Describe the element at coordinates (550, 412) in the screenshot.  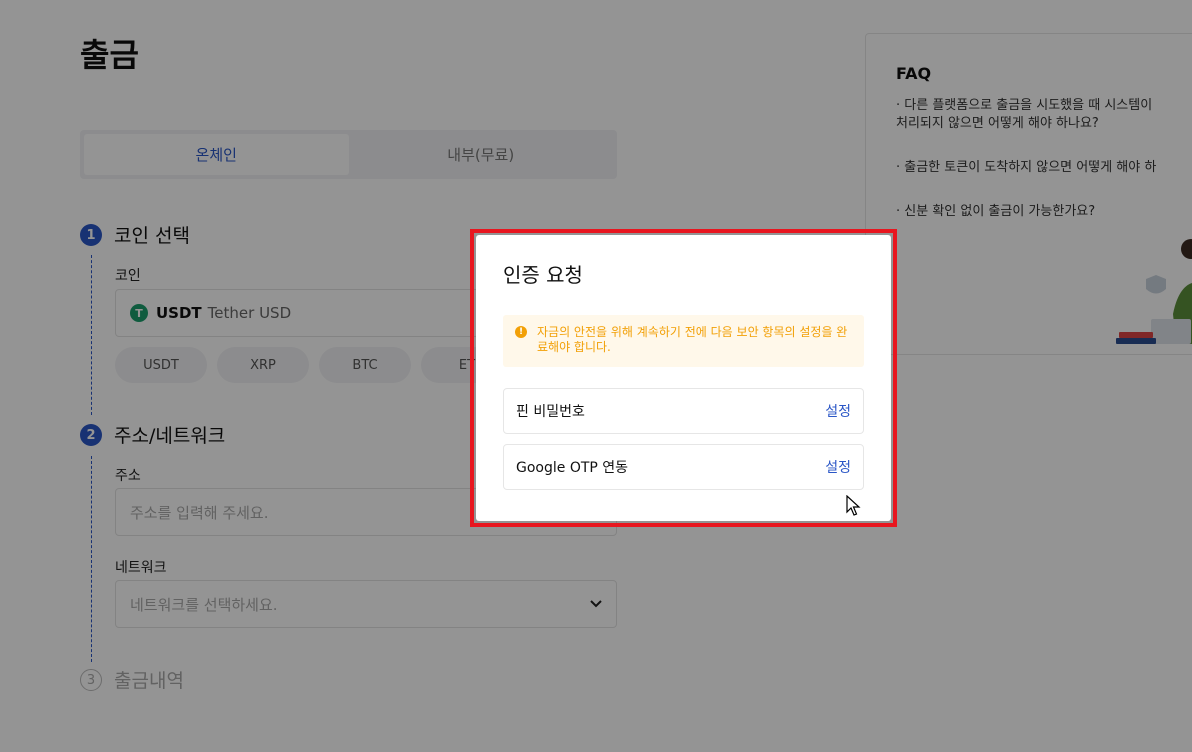
I see `pin-password-label: 핀 비밀번호` at that location.